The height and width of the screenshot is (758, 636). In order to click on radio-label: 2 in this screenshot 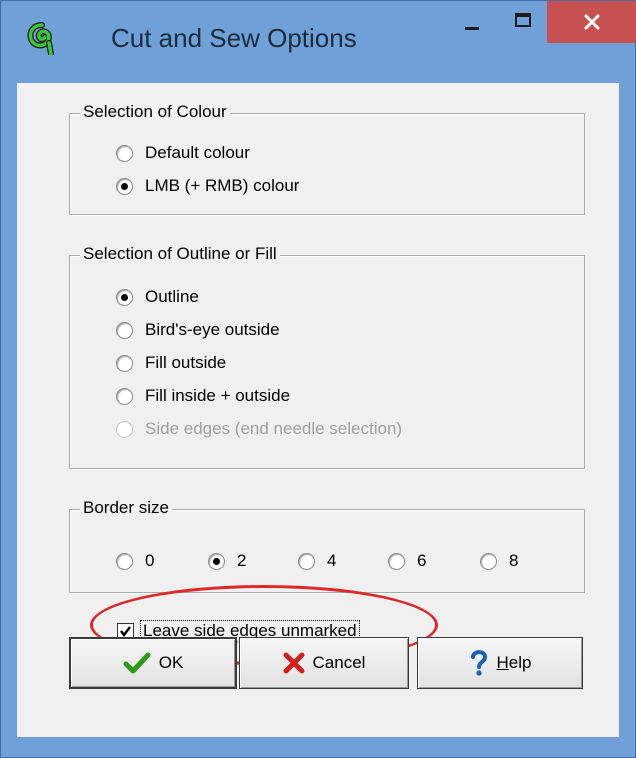, I will do `click(242, 560)`.